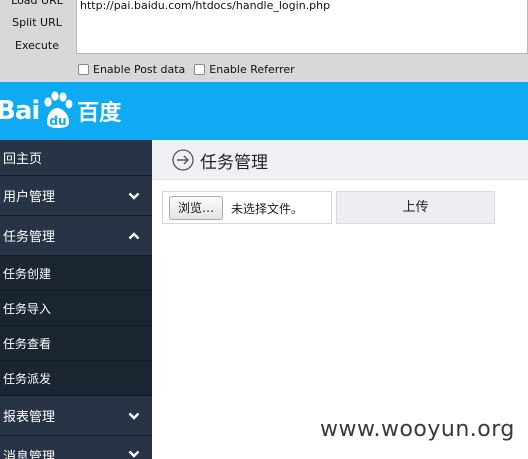  I want to click on sidebar-item-task-view: 任务查看, so click(76, 343).